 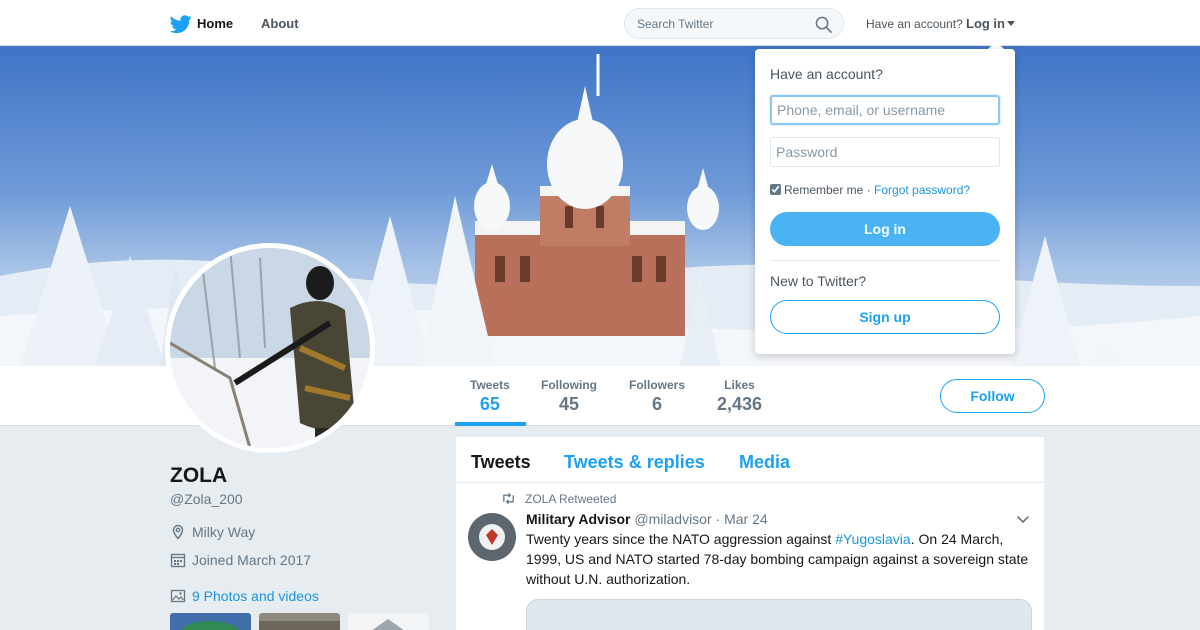 I want to click on stat-label: Likes, so click(x=739, y=385).